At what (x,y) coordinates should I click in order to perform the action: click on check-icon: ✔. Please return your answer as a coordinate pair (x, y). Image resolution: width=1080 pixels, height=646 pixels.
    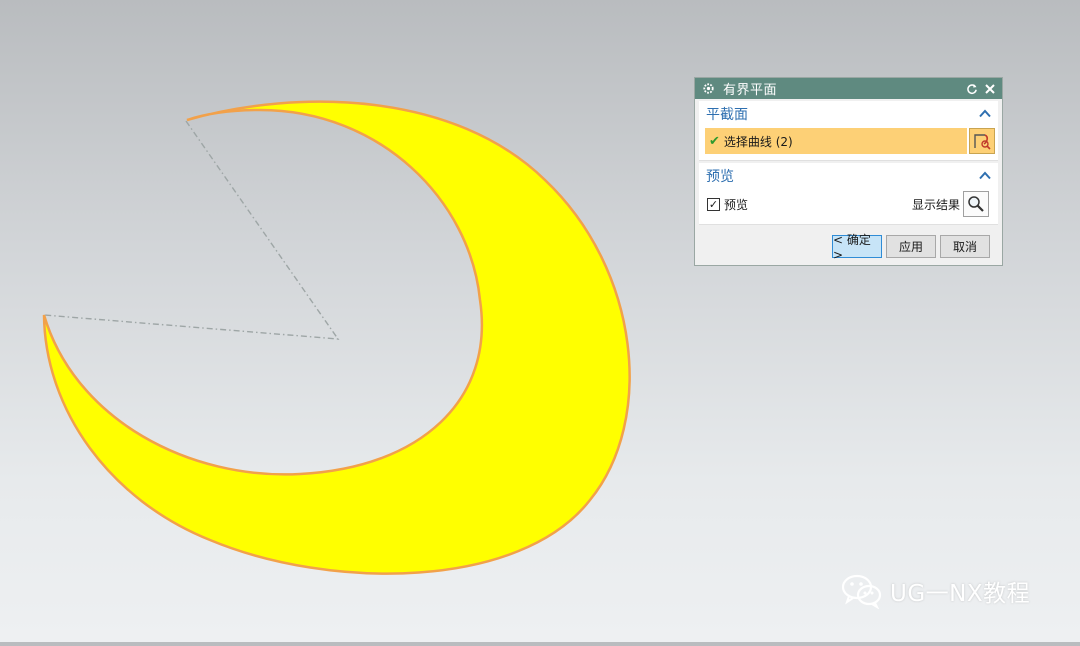
    Looking at the image, I should click on (714, 141).